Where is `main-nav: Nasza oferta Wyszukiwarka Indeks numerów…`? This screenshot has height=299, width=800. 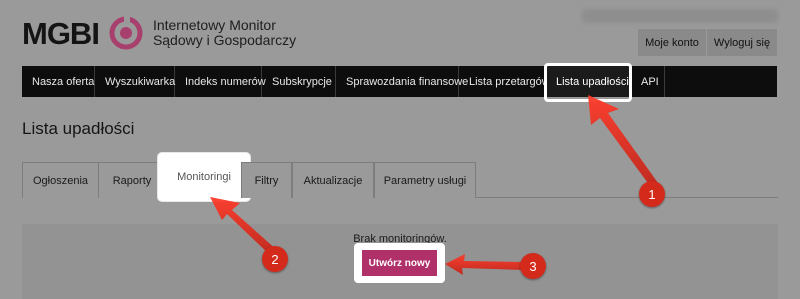 main-nav: Nasza oferta Wyszukiwarka Indeks numerów… is located at coordinates (399, 81).